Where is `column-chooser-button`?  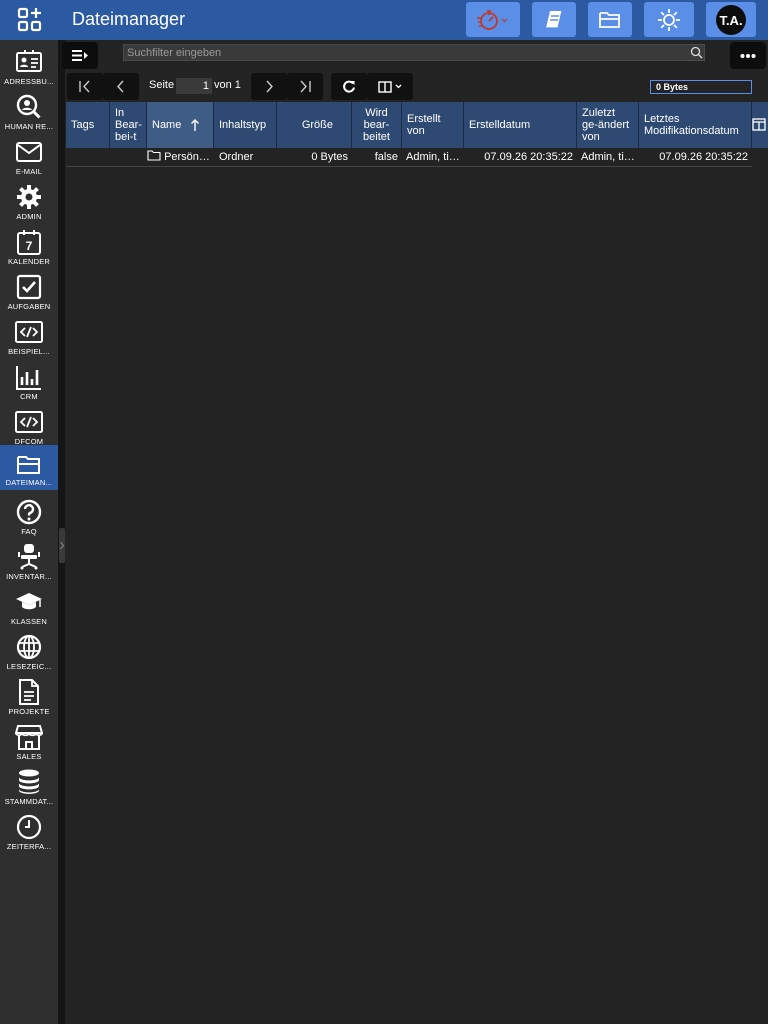 column-chooser-button is located at coordinates (390, 86).